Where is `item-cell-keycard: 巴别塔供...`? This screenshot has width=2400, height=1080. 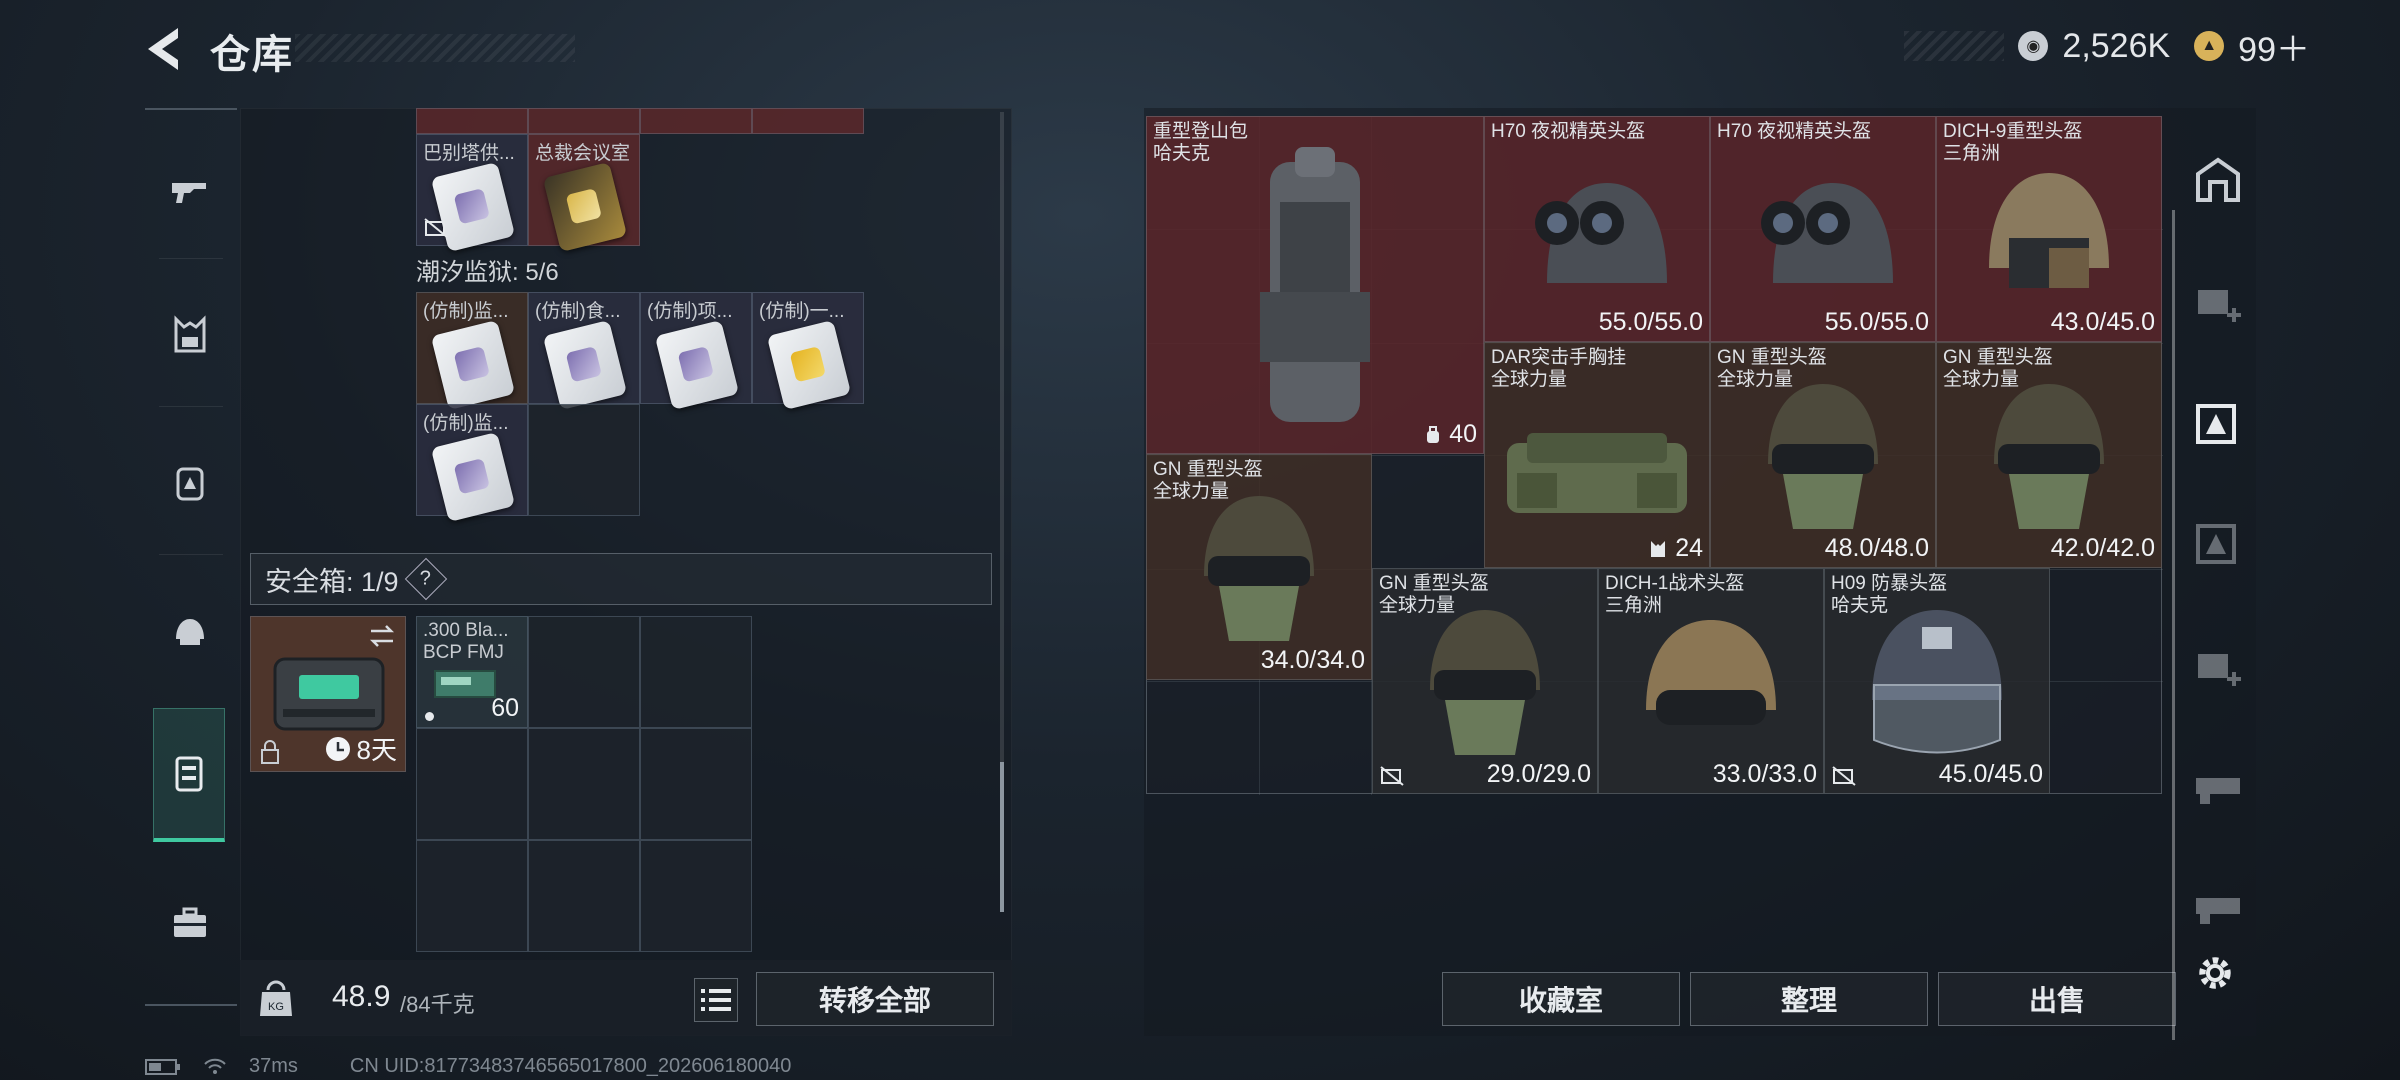
item-cell-keycard: 巴别塔供... is located at coordinates (472, 193).